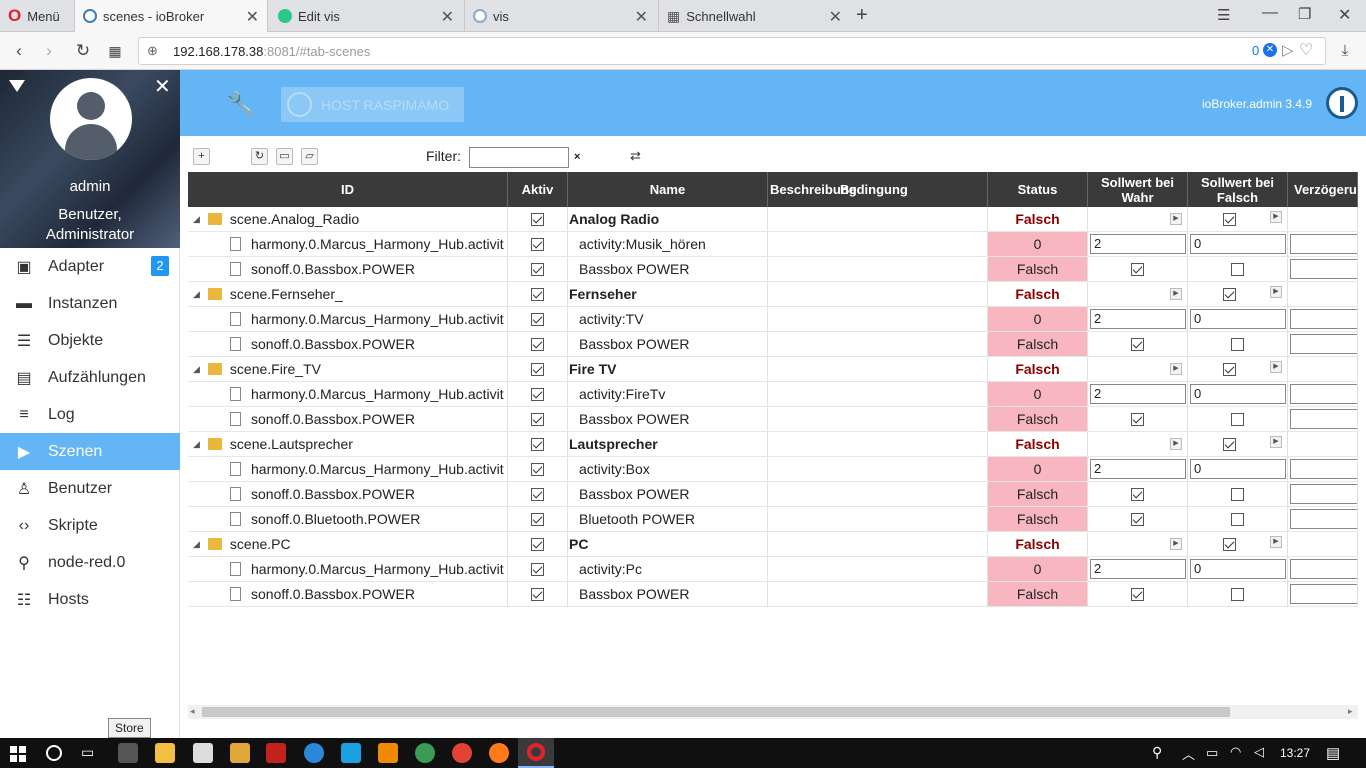  What do you see at coordinates (577, 157) in the screenshot?
I see `clear-filter-button: ×` at bounding box center [577, 157].